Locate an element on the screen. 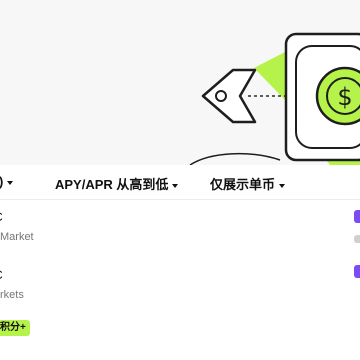 Image resolution: width=360 pixels, height=360 pixels. sort-label: APY/APR 从高到低 is located at coordinates (112, 184).